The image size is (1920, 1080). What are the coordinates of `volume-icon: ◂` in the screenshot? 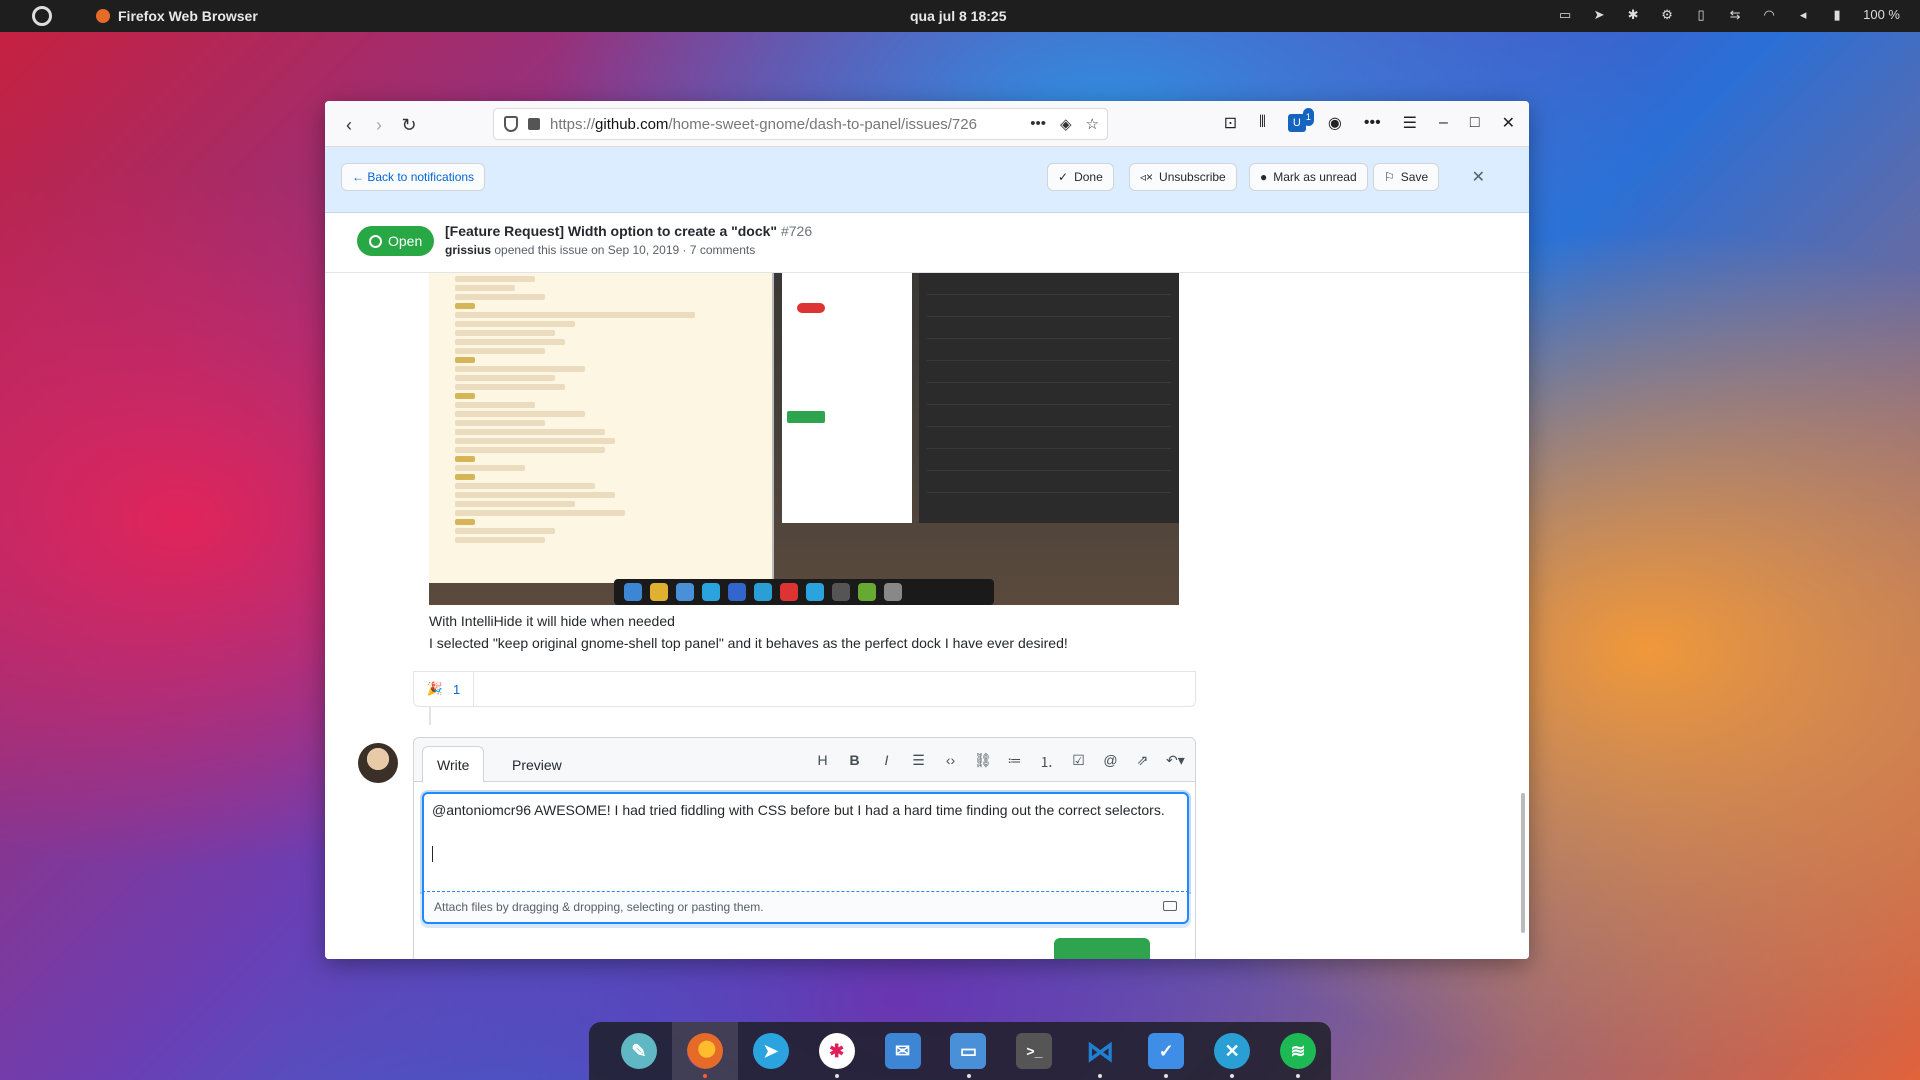 It's located at (1803, 15).